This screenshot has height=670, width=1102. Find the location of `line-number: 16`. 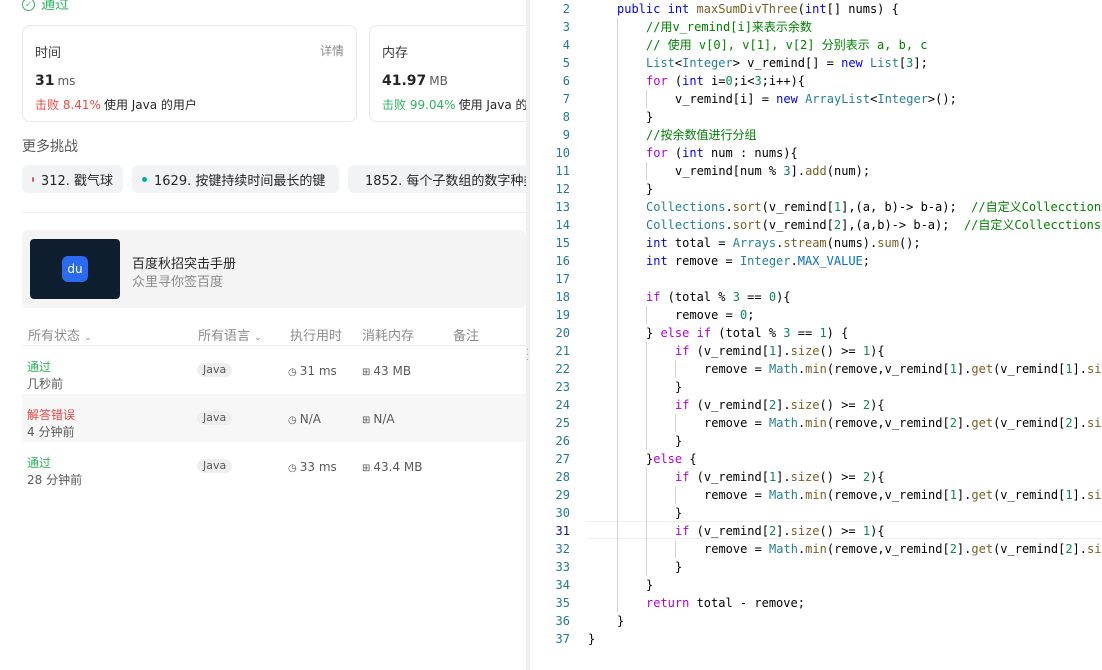

line-number: 16 is located at coordinates (562, 261).